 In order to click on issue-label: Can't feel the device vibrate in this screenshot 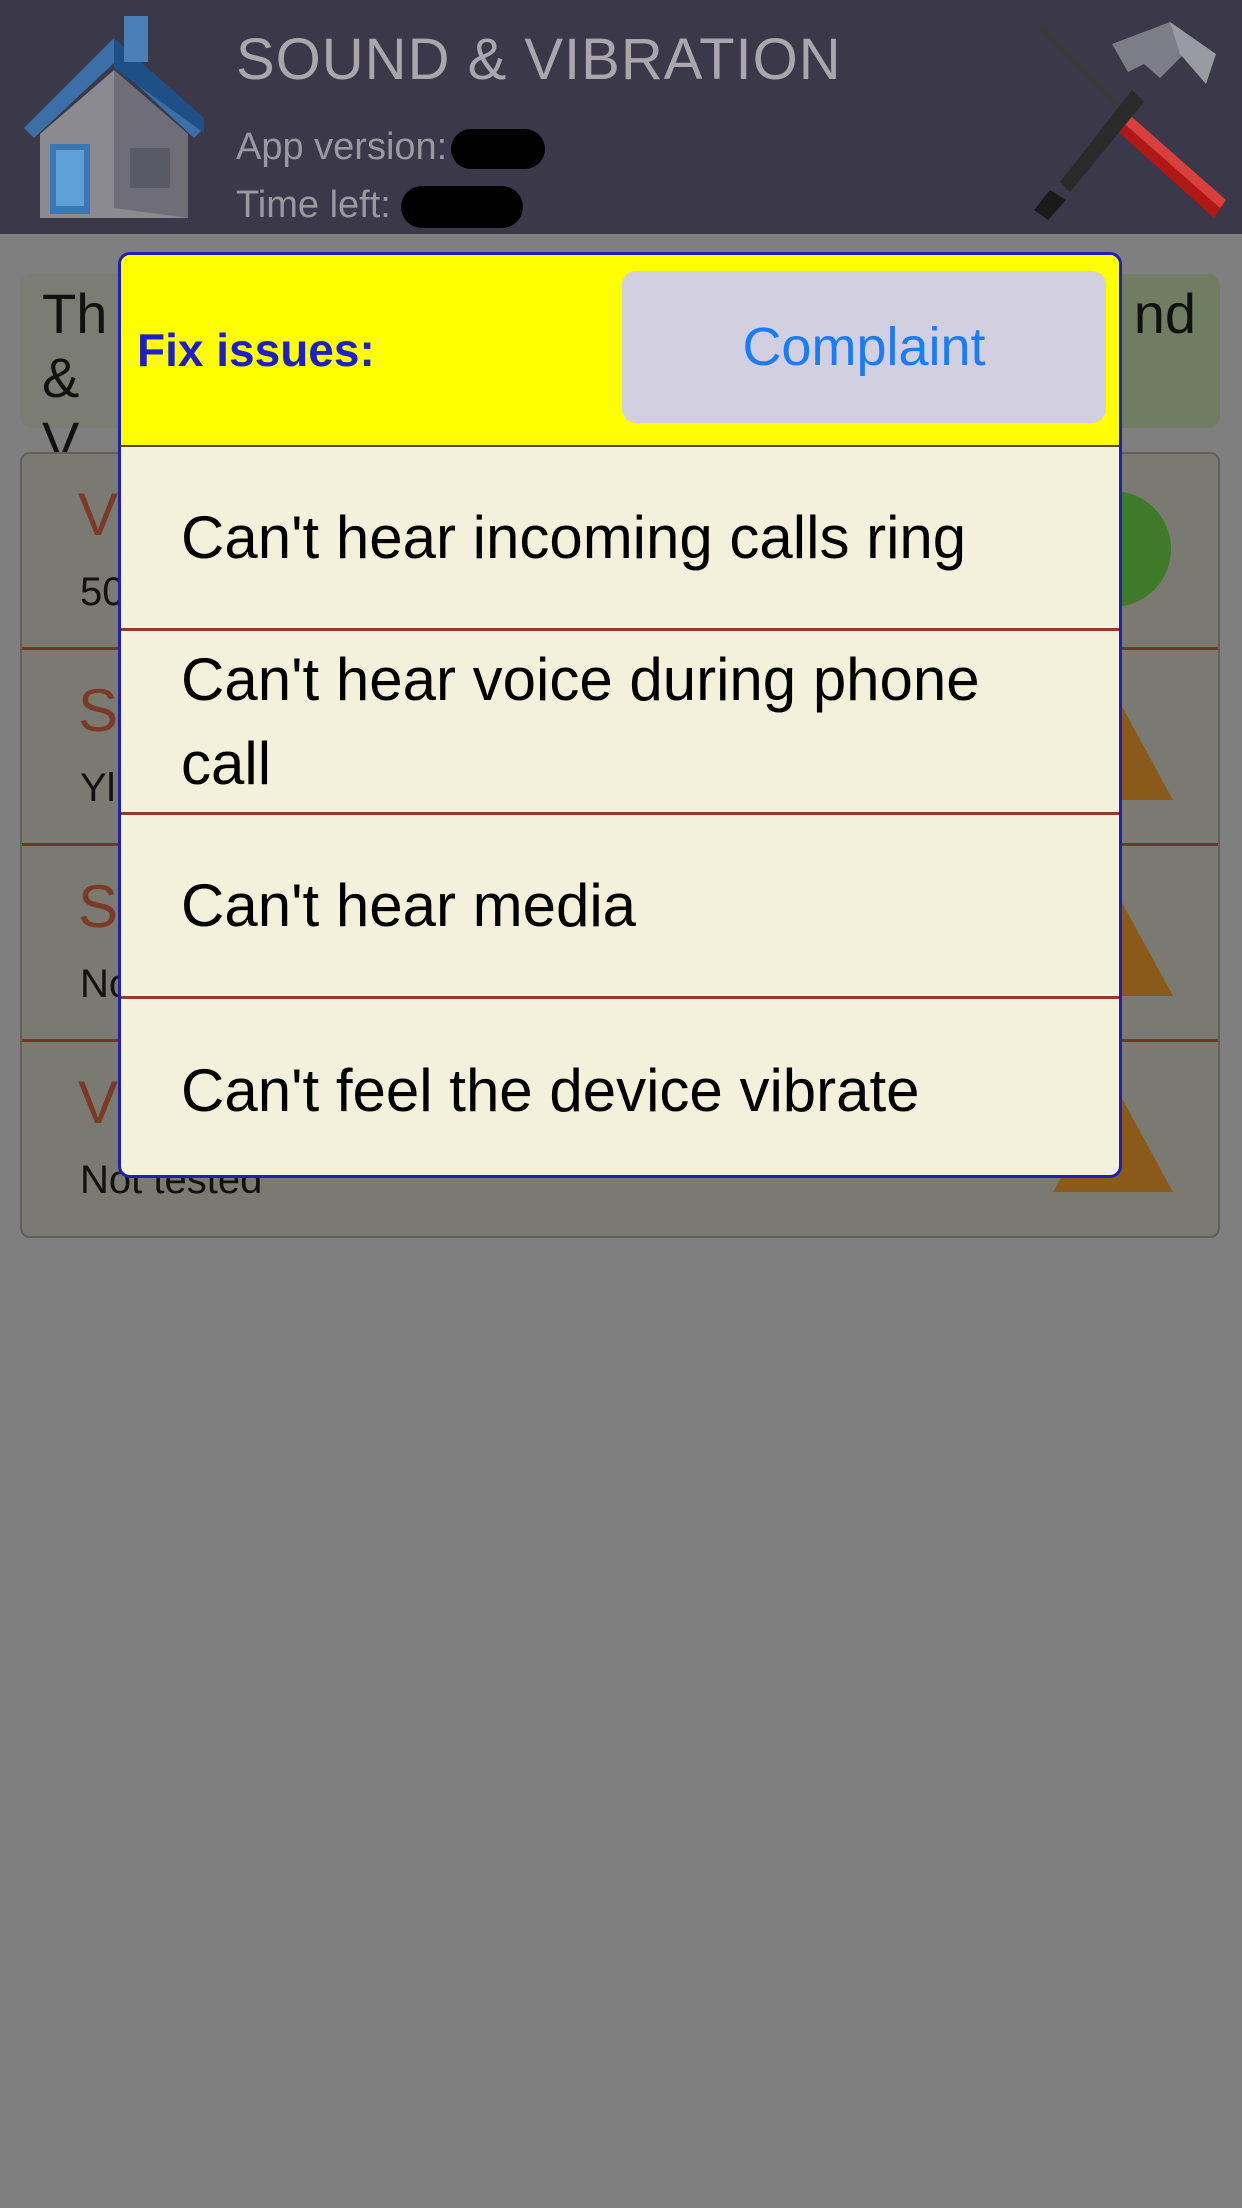, I will do `click(550, 1090)`.